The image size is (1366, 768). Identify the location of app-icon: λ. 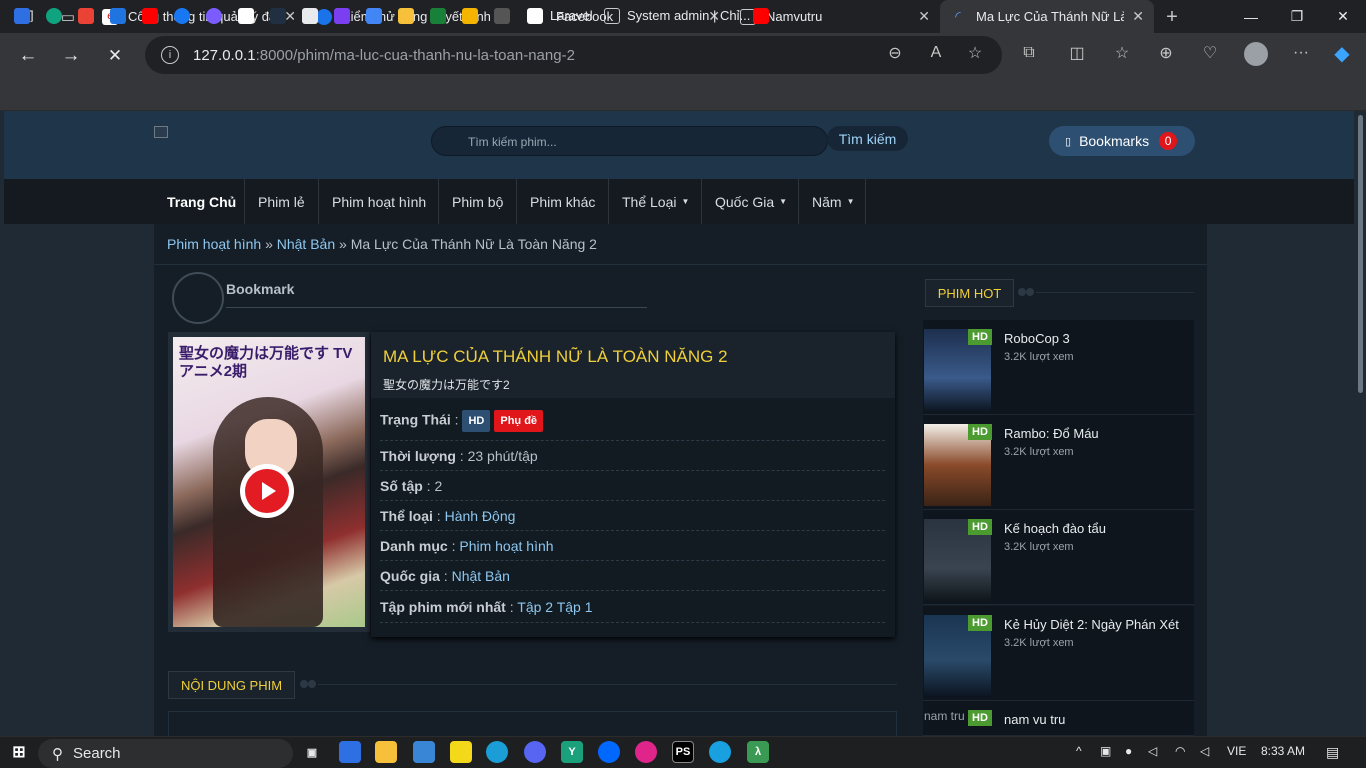
(758, 752).